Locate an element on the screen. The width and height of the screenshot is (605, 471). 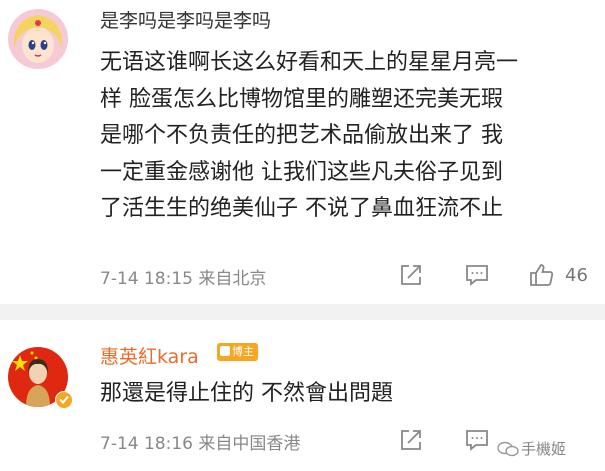
like-button is located at coordinates (541, 275).